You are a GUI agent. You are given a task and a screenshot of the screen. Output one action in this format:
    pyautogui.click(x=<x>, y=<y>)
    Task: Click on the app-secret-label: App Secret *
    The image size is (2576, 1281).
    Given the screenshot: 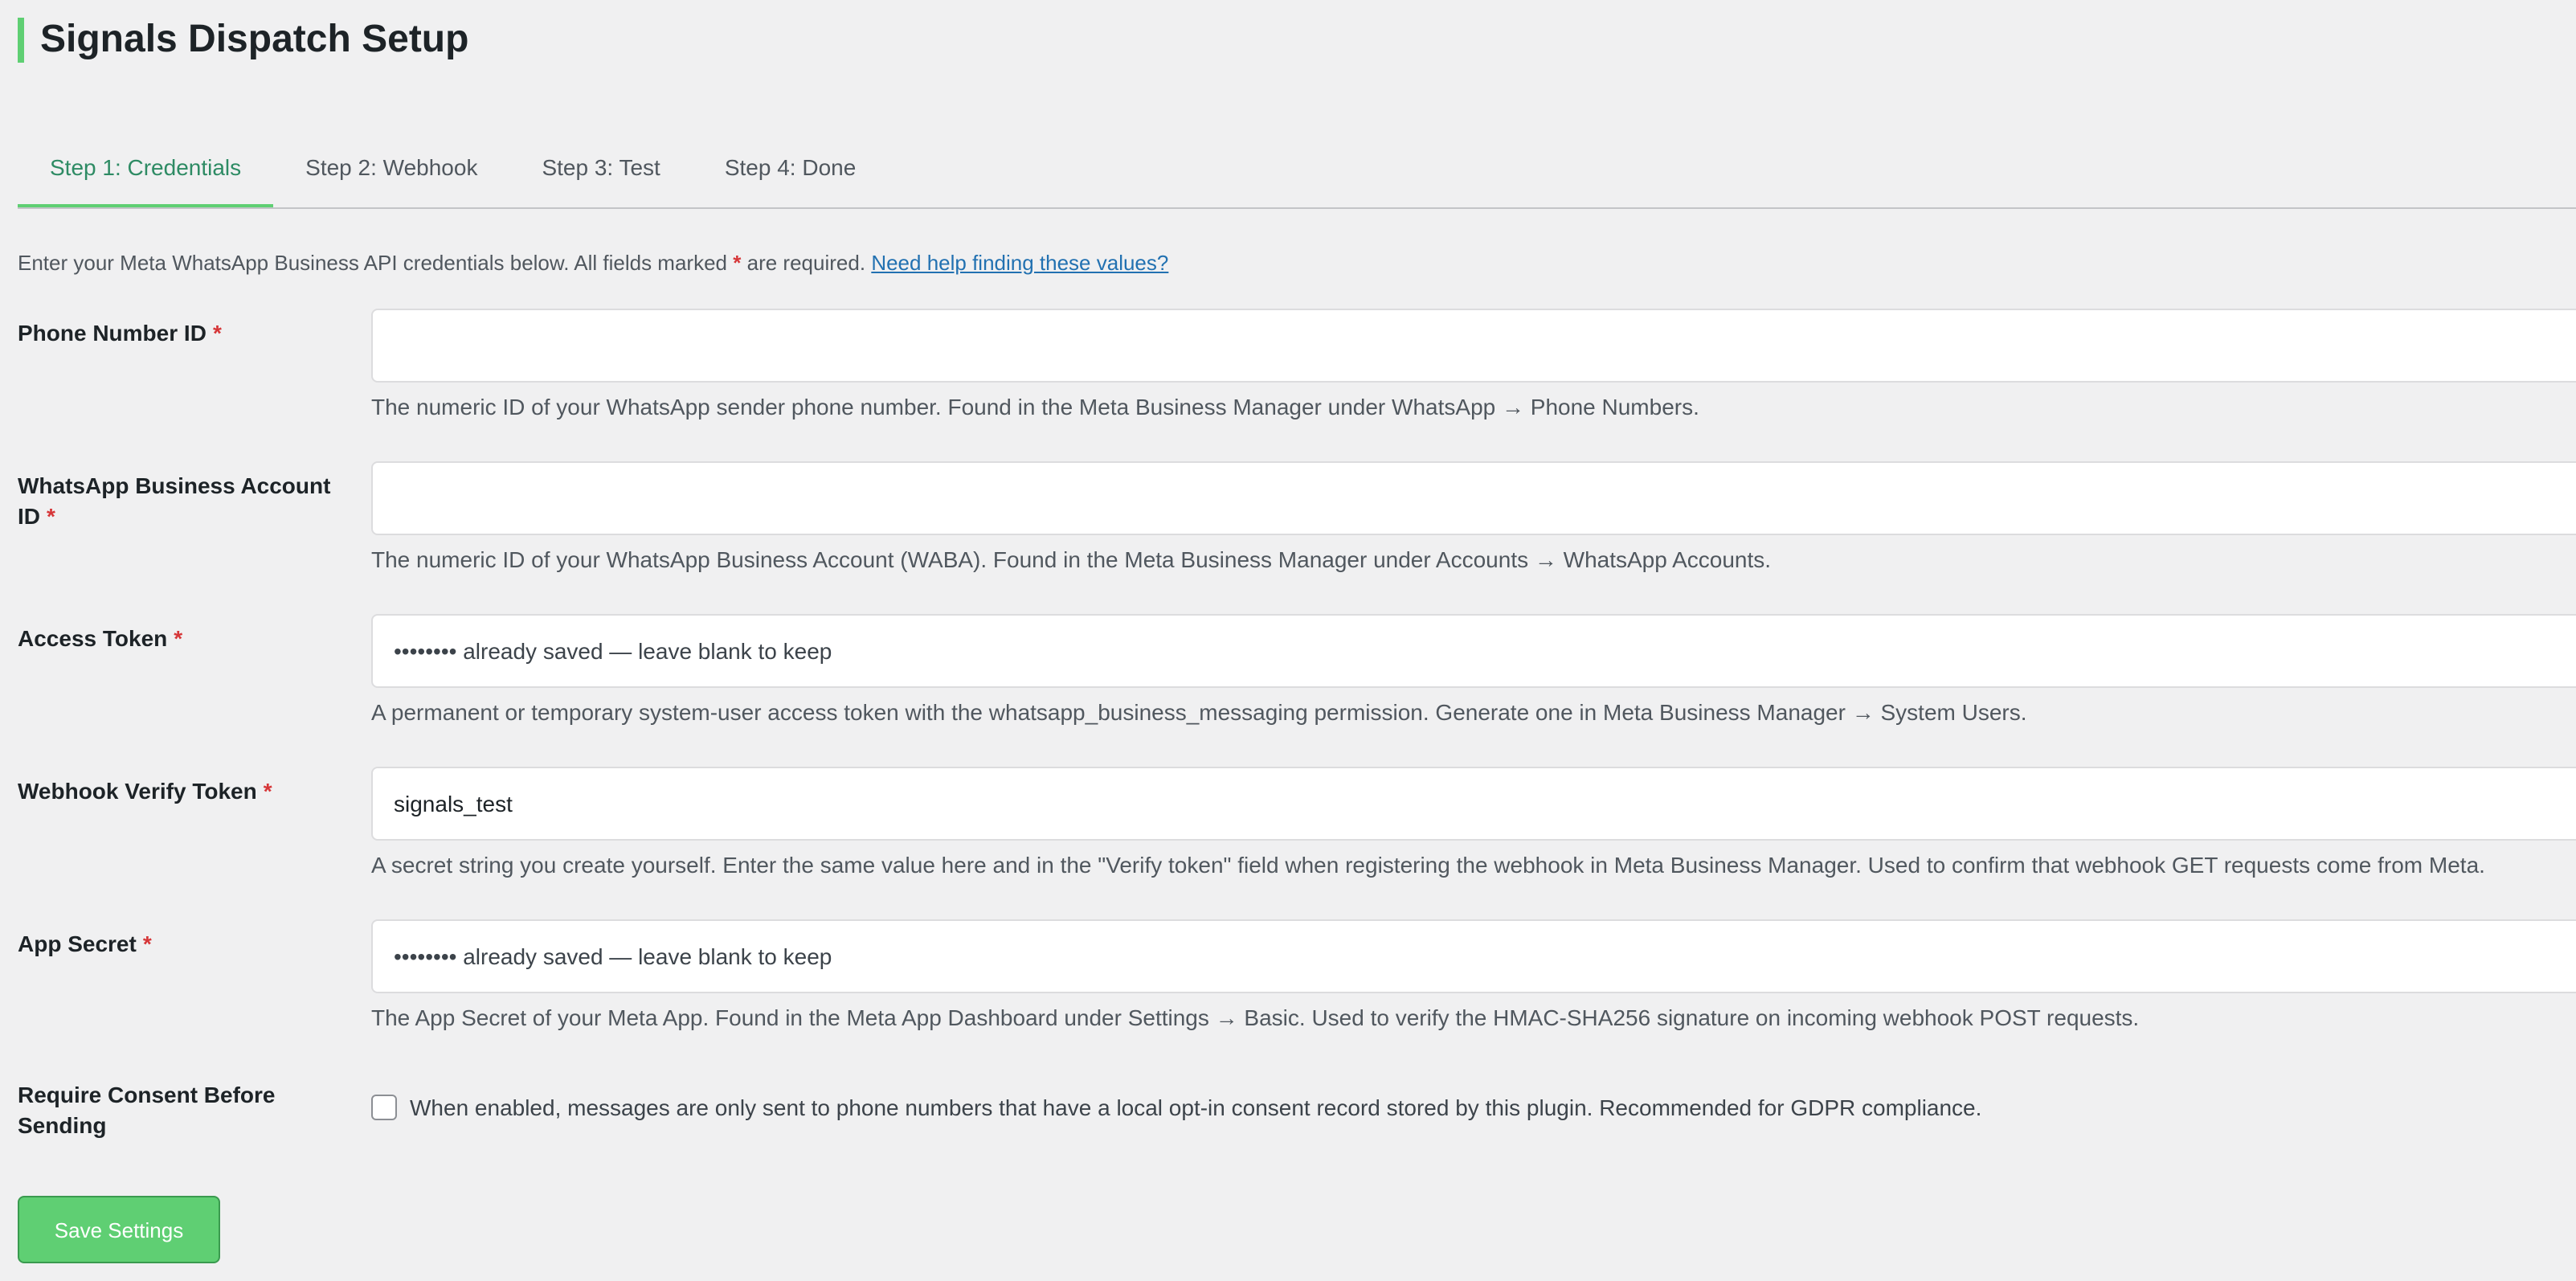 What is the action you would take?
    pyautogui.click(x=178, y=944)
    